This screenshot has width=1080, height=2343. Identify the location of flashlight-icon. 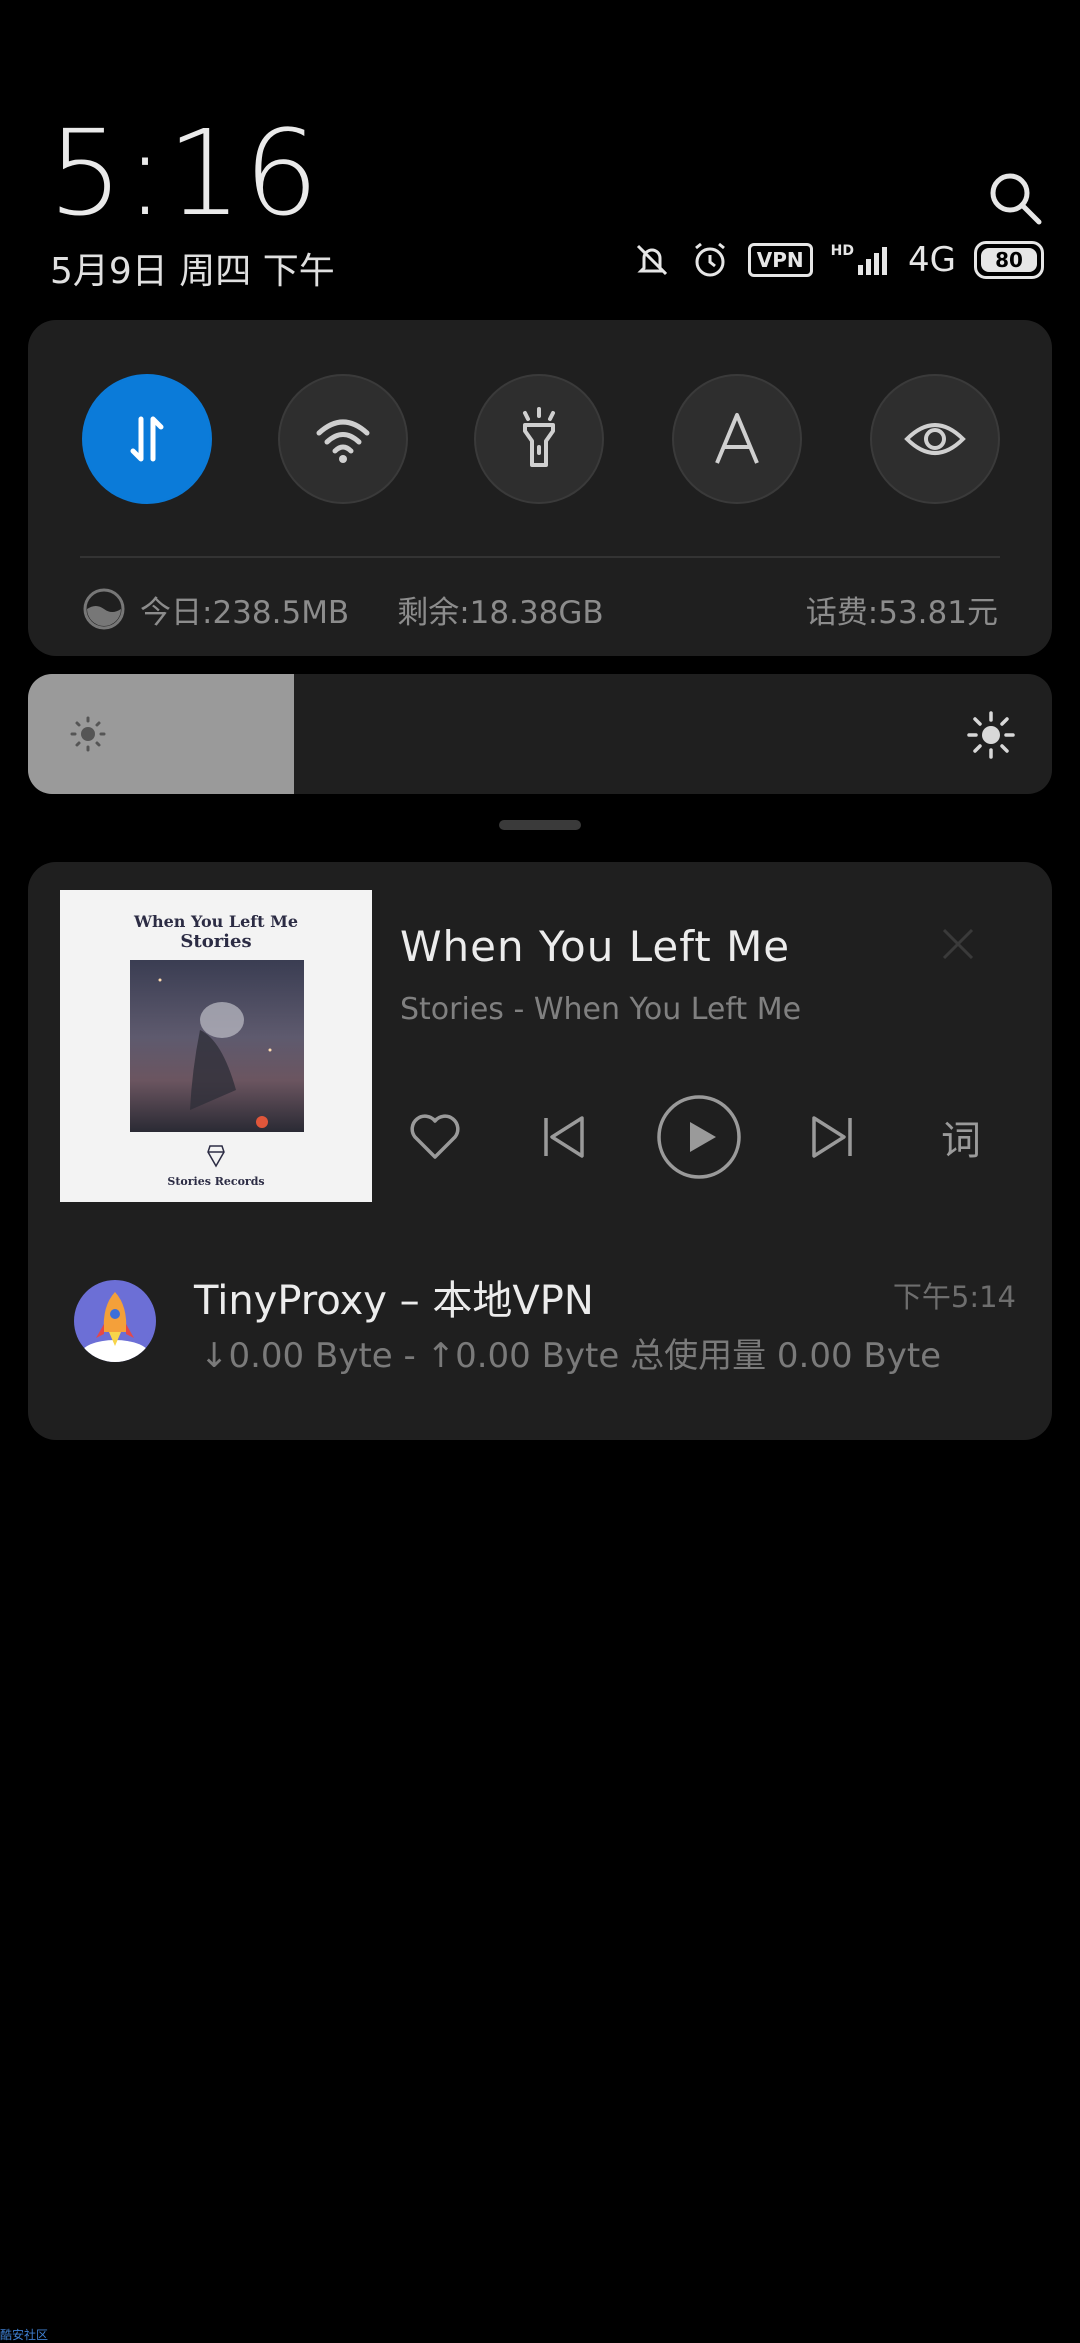
(539, 437).